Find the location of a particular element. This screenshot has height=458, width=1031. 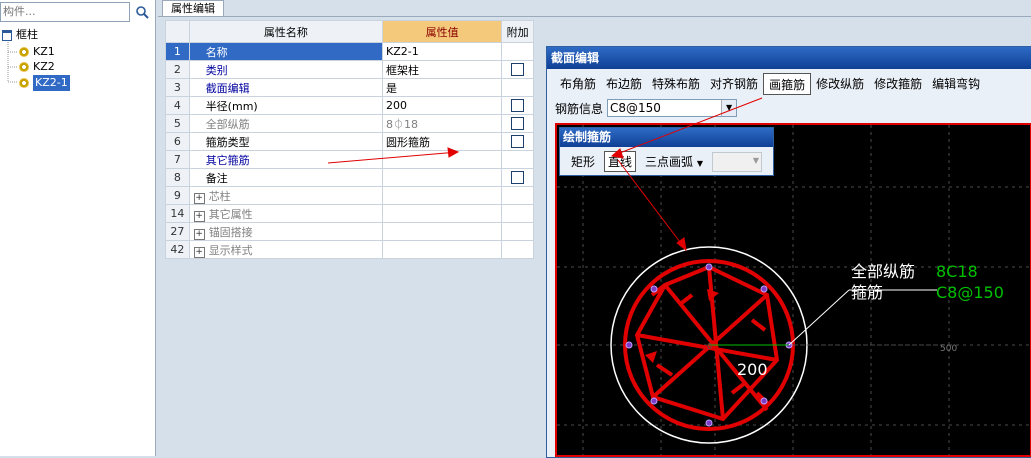

row-number: 7 is located at coordinates (177, 159).